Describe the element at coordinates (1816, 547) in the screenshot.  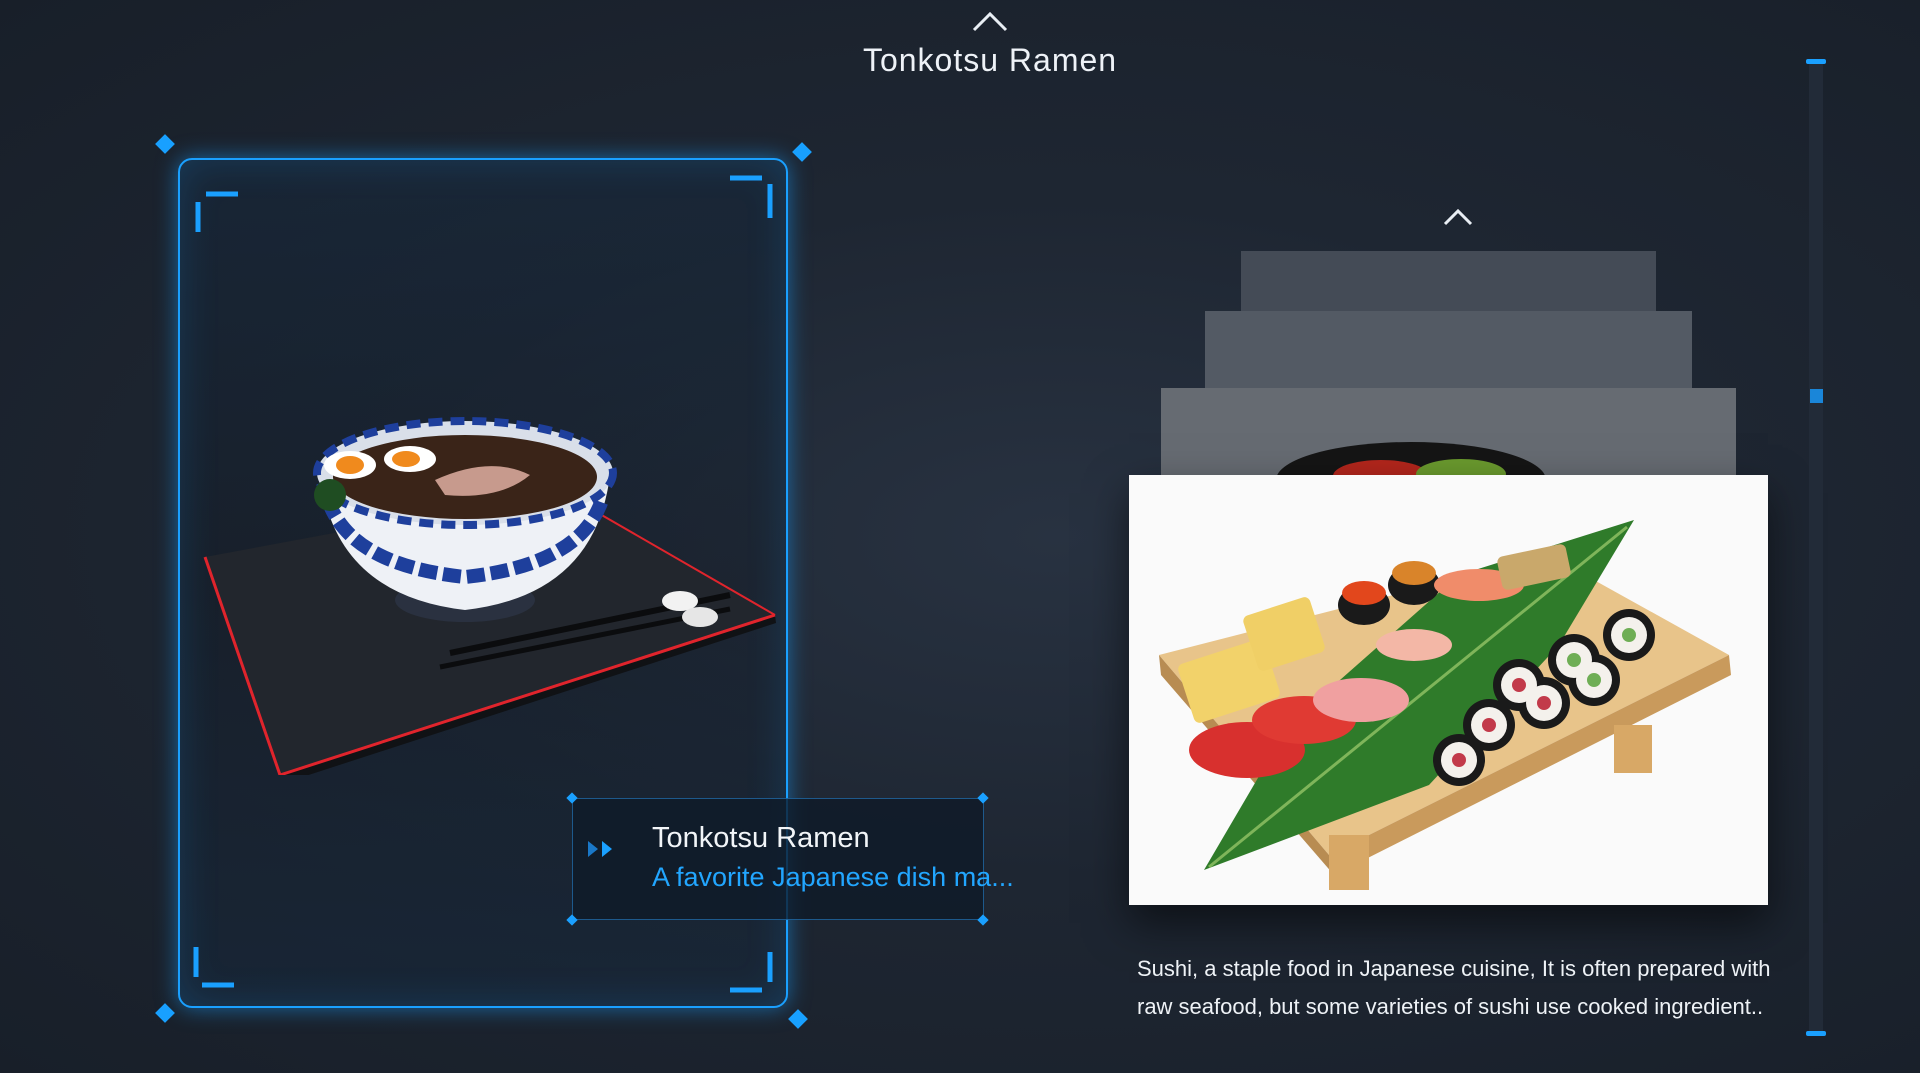
I see `scrollbar-track` at that location.